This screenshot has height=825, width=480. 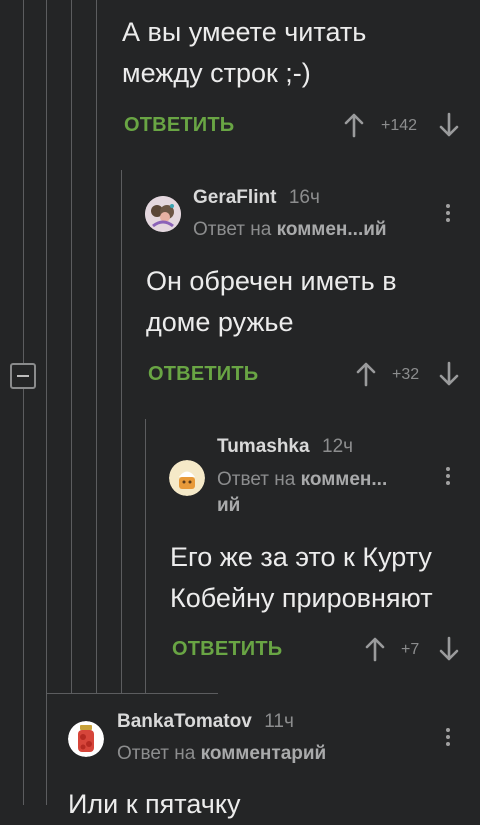 I want to click on comment-score: +32, so click(x=406, y=374).